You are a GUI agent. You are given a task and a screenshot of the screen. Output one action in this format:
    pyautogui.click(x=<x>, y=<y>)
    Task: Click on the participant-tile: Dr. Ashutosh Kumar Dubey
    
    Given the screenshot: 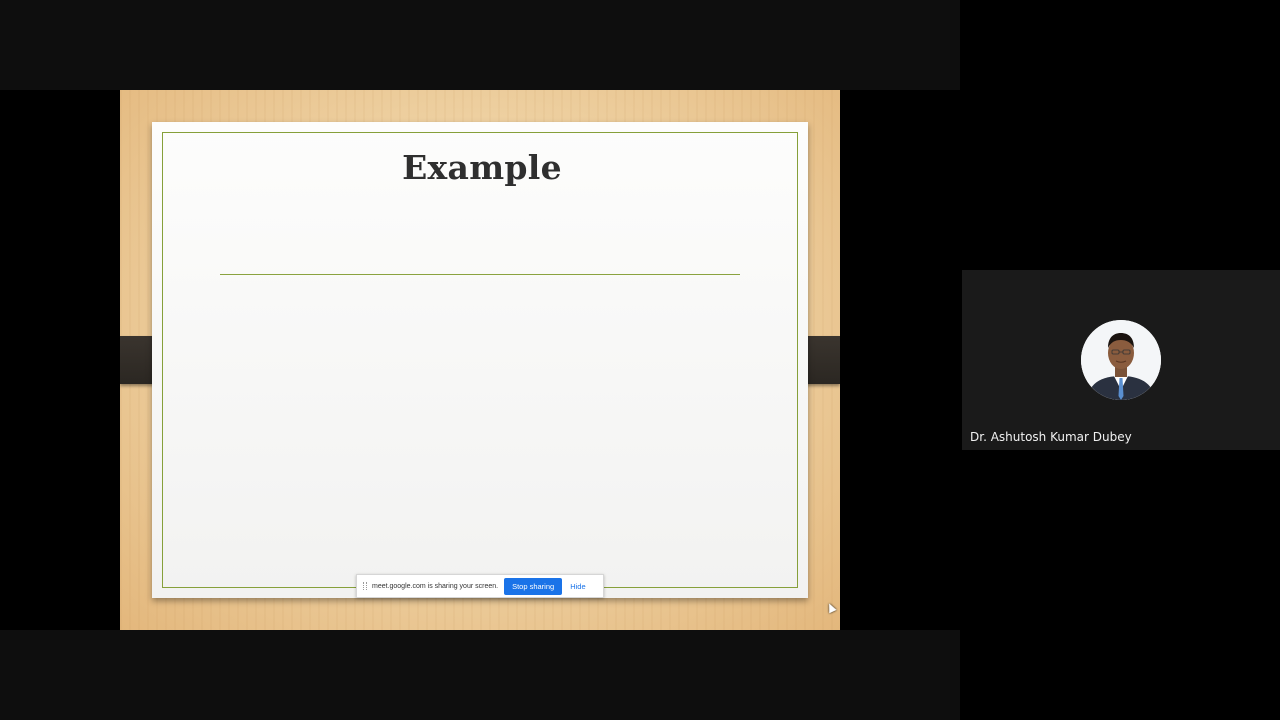 What is the action you would take?
    pyautogui.click(x=1121, y=360)
    